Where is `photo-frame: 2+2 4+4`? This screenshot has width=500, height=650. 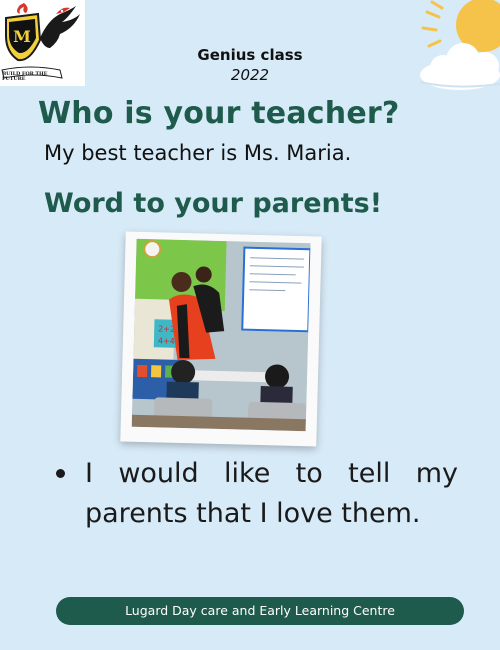 photo-frame: 2+2 4+4 is located at coordinates (221, 339).